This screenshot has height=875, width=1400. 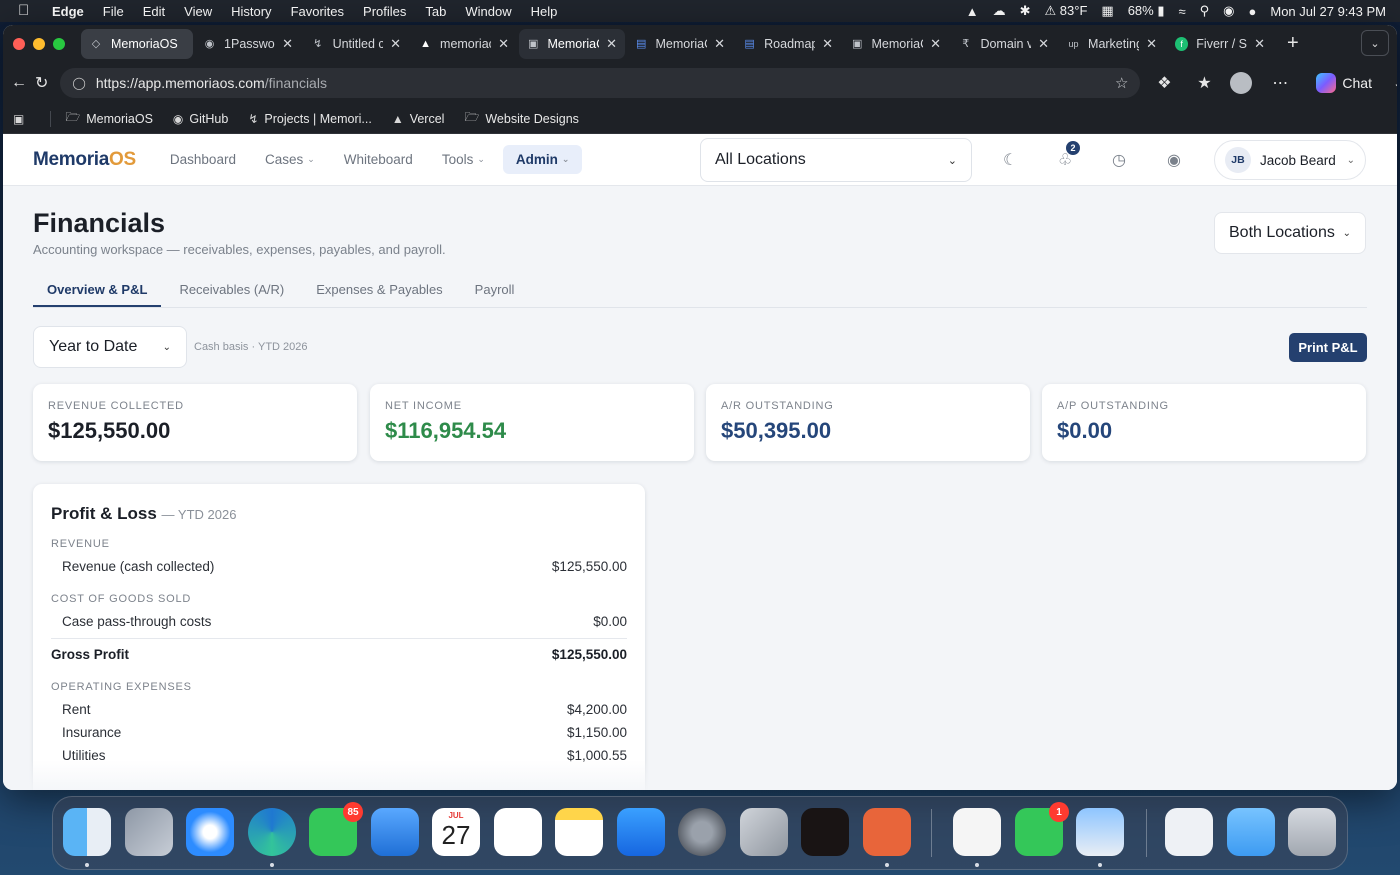 I want to click on wifi-icon: ≈, so click(x=1182, y=11).